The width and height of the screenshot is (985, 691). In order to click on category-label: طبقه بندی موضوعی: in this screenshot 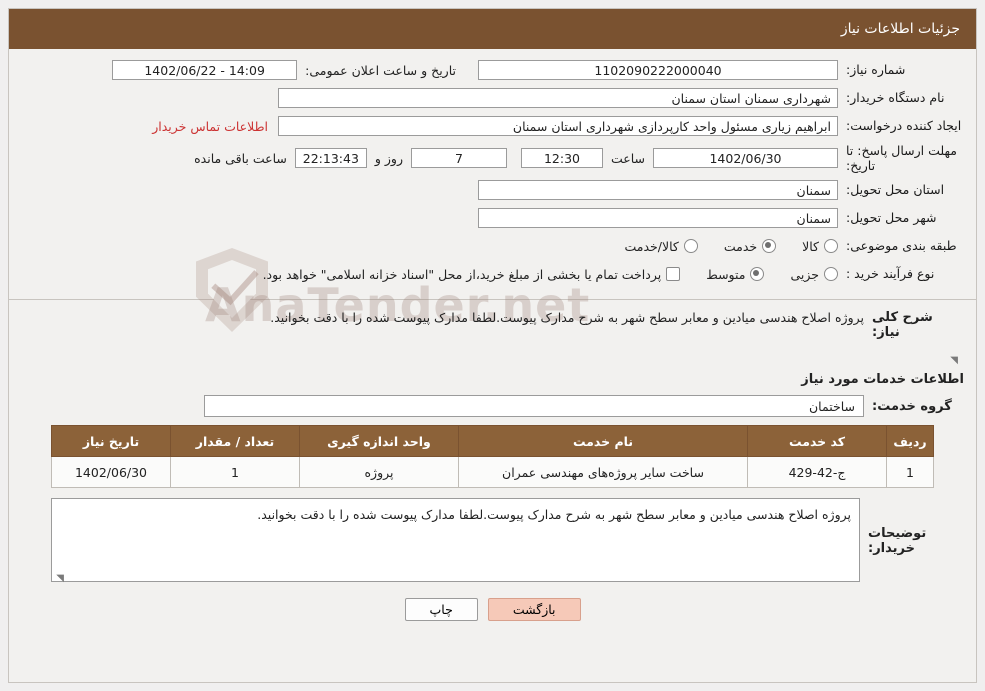, I will do `click(901, 245)`.